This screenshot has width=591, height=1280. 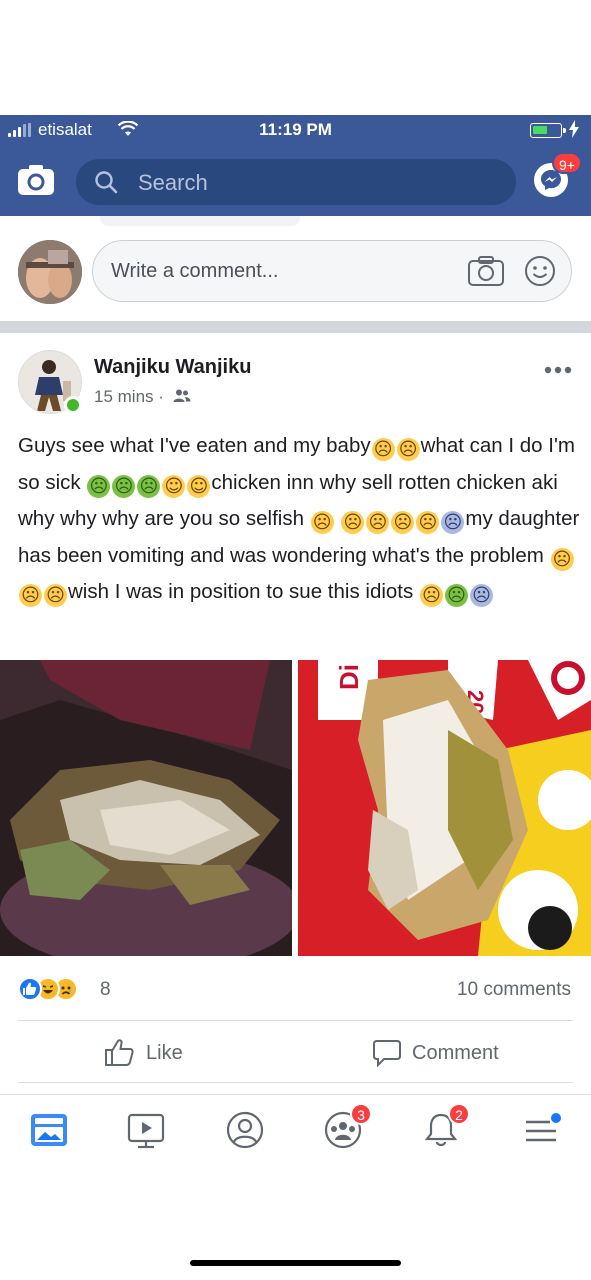 What do you see at coordinates (164, 1052) in the screenshot?
I see `like-label: Like` at bounding box center [164, 1052].